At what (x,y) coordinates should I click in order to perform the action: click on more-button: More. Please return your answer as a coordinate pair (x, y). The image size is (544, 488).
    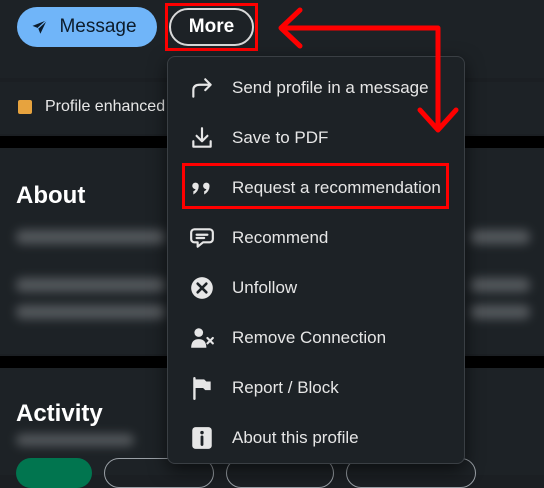
    Looking at the image, I should click on (211, 27).